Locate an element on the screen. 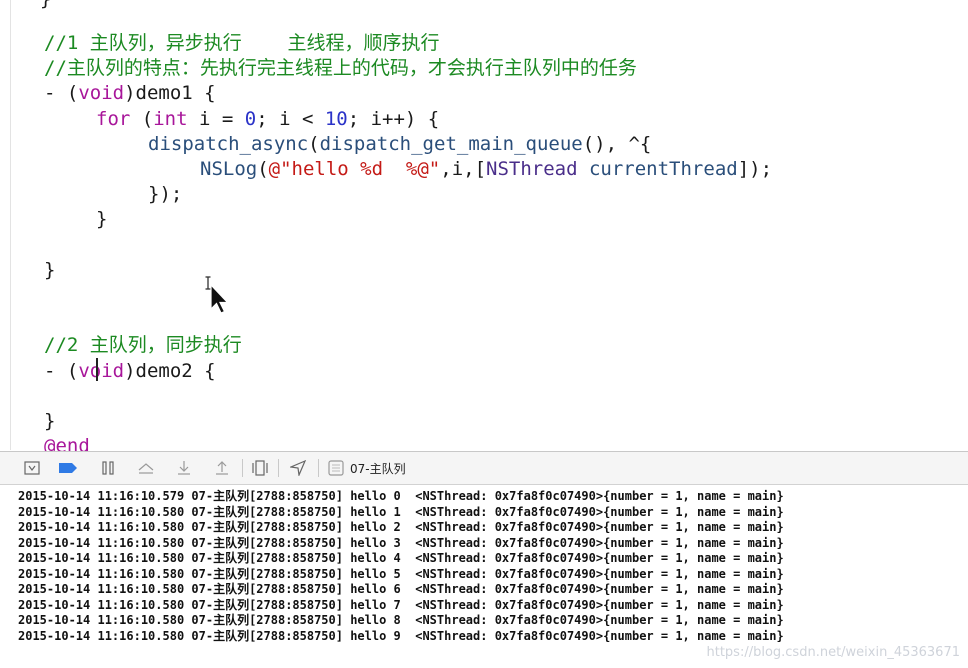  code-token: //1 主队列，异步执行 主线程，顺序执行 is located at coordinates (242, 43).